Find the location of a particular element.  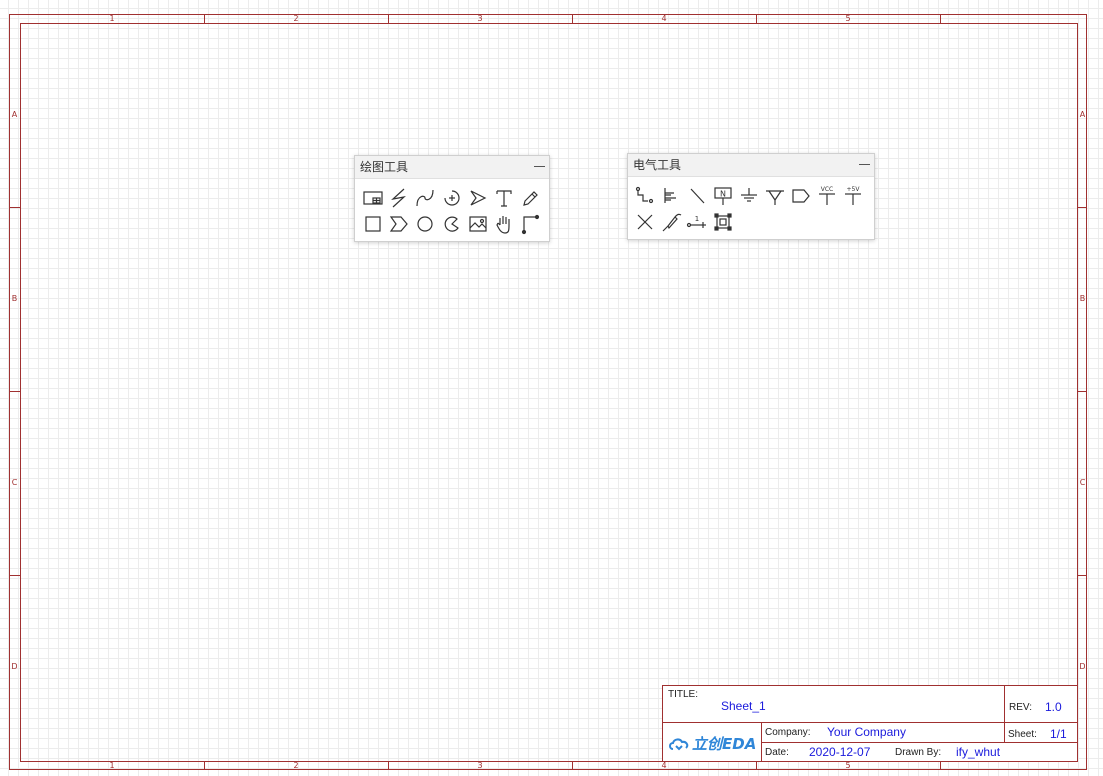

image-icon is located at coordinates (478, 224).